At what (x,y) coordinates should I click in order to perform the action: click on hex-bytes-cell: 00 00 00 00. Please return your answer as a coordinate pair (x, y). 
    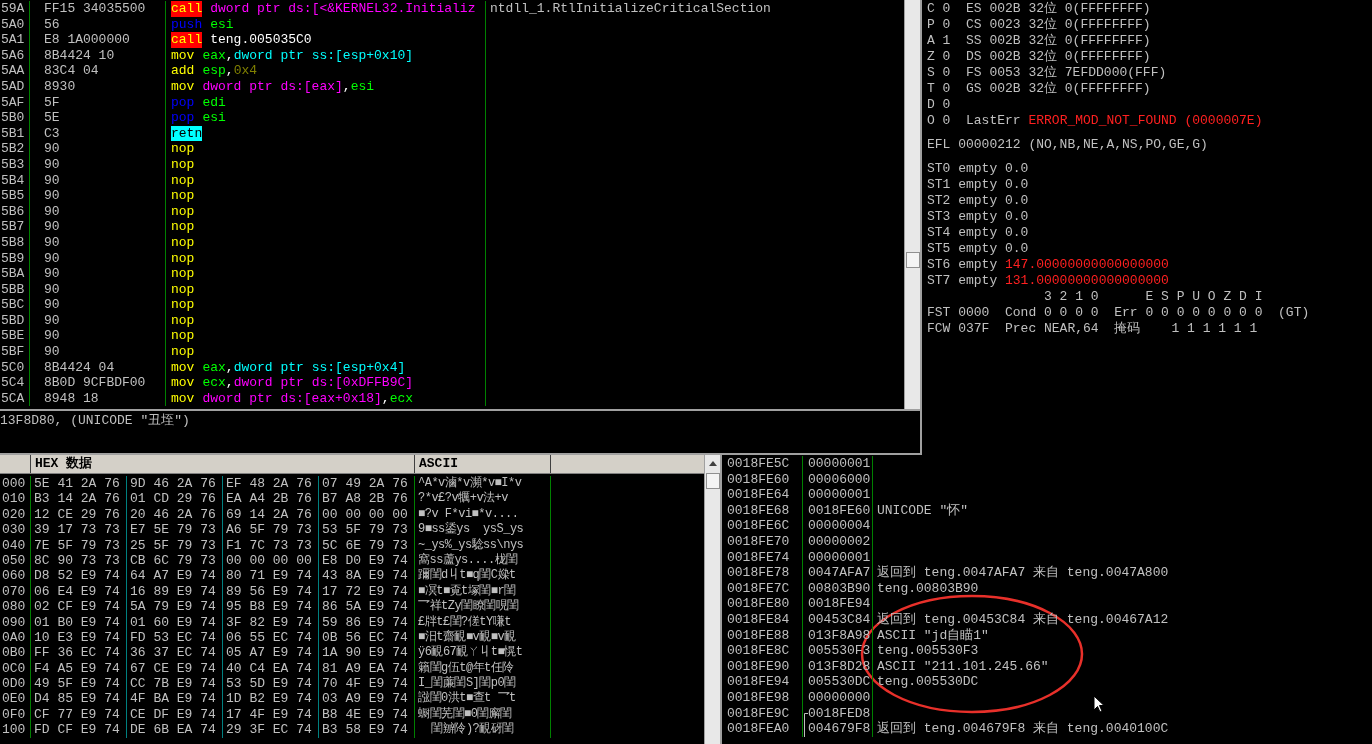
    Looking at the image, I should click on (367, 514).